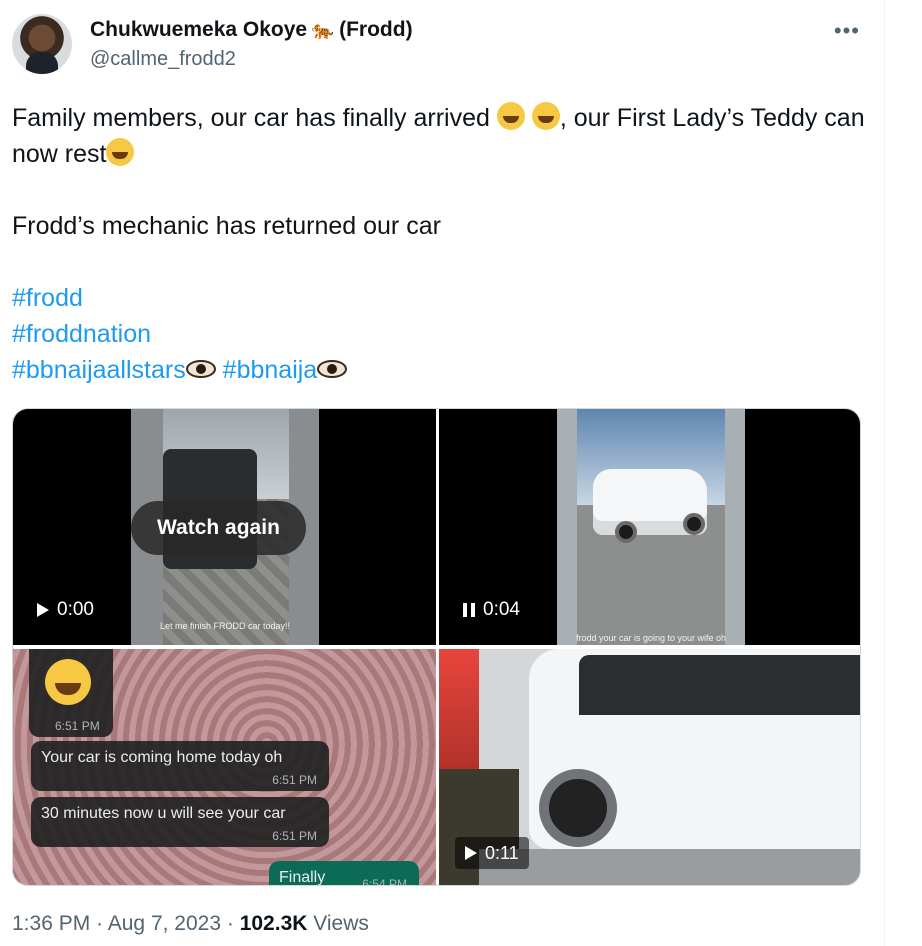 The width and height of the screenshot is (922, 946). What do you see at coordinates (75, 609) in the screenshot?
I see `video-time: 0:00` at bounding box center [75, 609].